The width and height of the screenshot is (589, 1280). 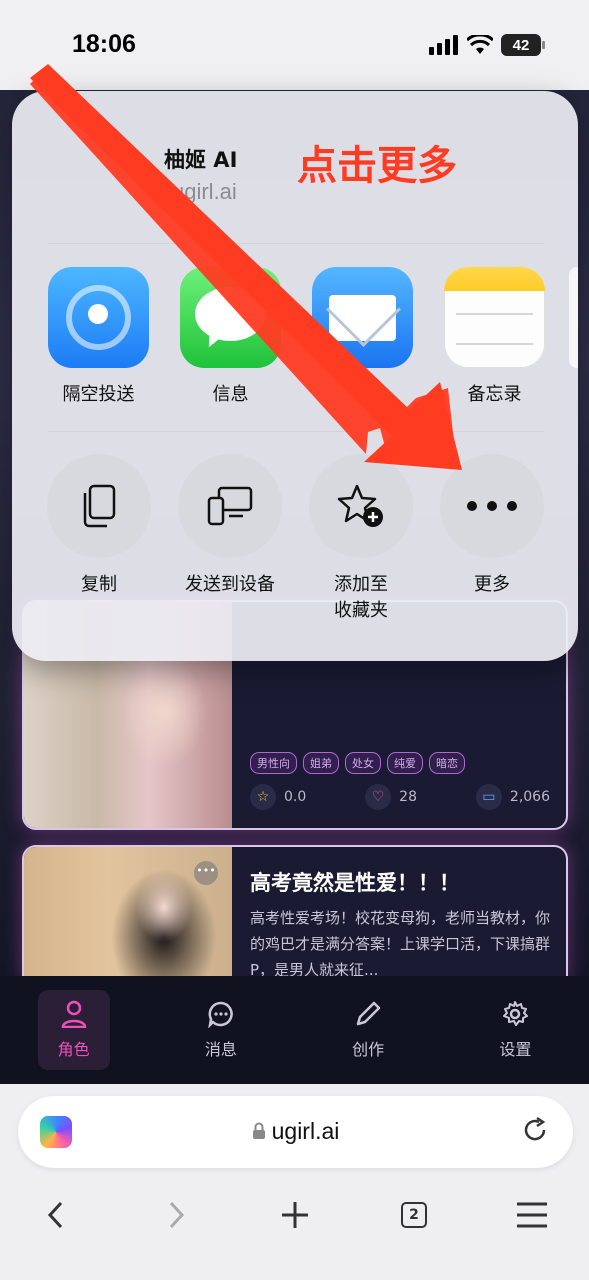 What do you see at coordinates (294, 45) in the screenshot?
I see `status-bar: 18:06 42` at bounding box center [294, 45].